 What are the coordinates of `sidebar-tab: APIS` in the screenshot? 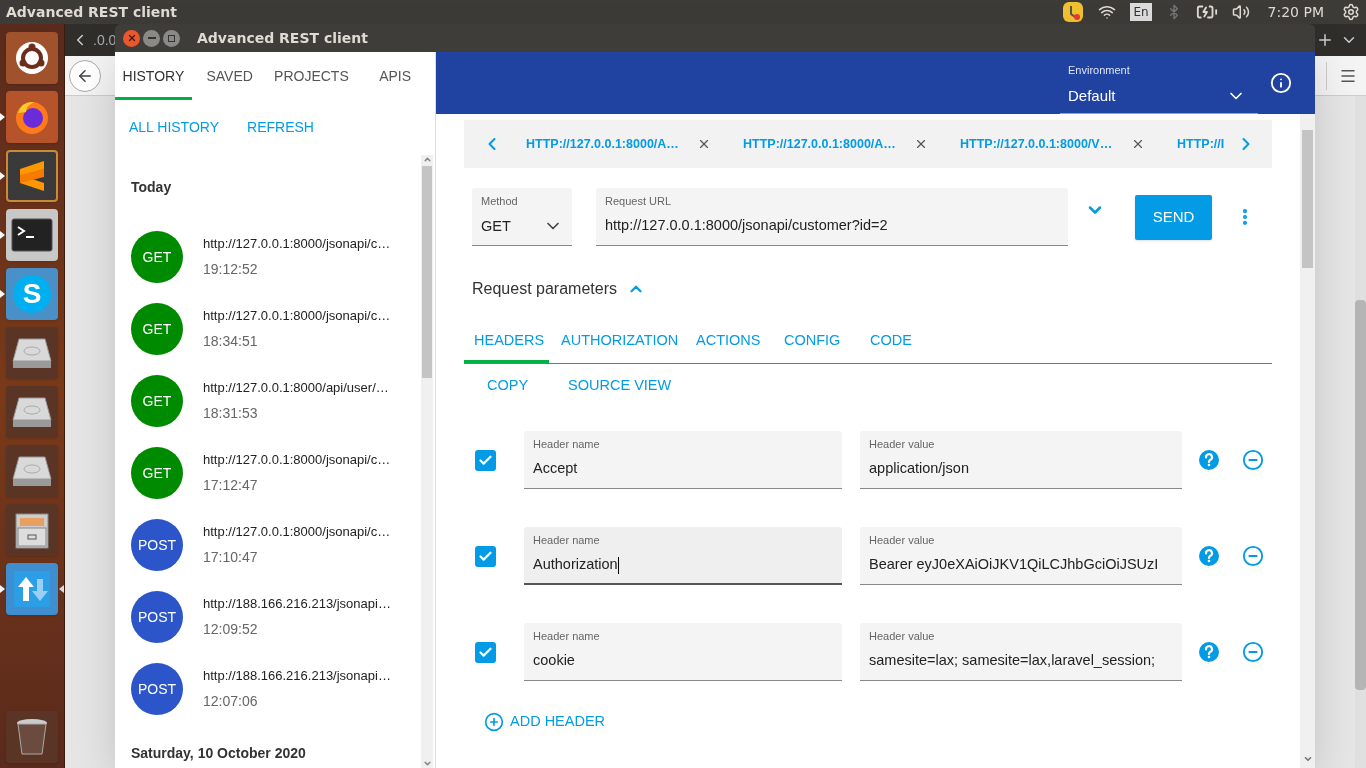 It's located at (395, 76).